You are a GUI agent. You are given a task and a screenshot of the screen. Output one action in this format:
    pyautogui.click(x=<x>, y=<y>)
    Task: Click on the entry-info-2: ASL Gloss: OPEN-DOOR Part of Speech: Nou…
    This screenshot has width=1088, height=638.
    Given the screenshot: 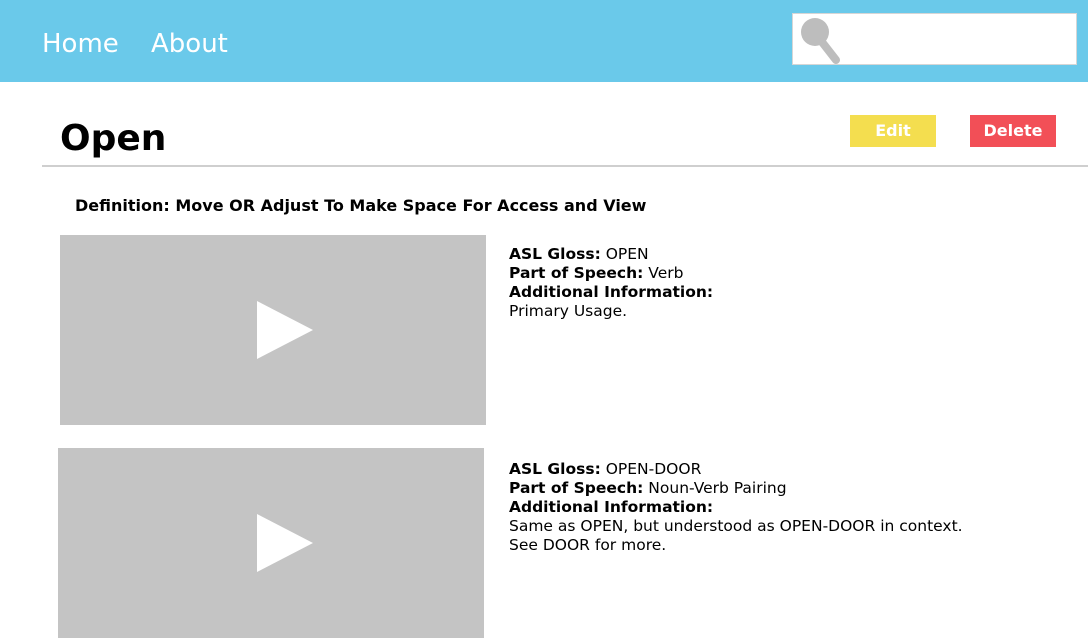 What is the action you would take?
    pyautogui.click(x=736, y=507)
    